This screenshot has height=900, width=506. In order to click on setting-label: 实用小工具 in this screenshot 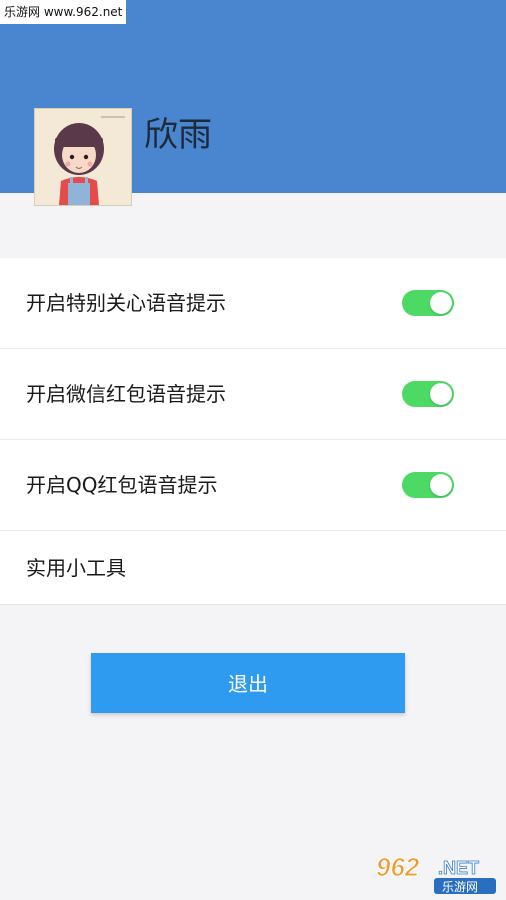, I will do `click(76, 568)`.